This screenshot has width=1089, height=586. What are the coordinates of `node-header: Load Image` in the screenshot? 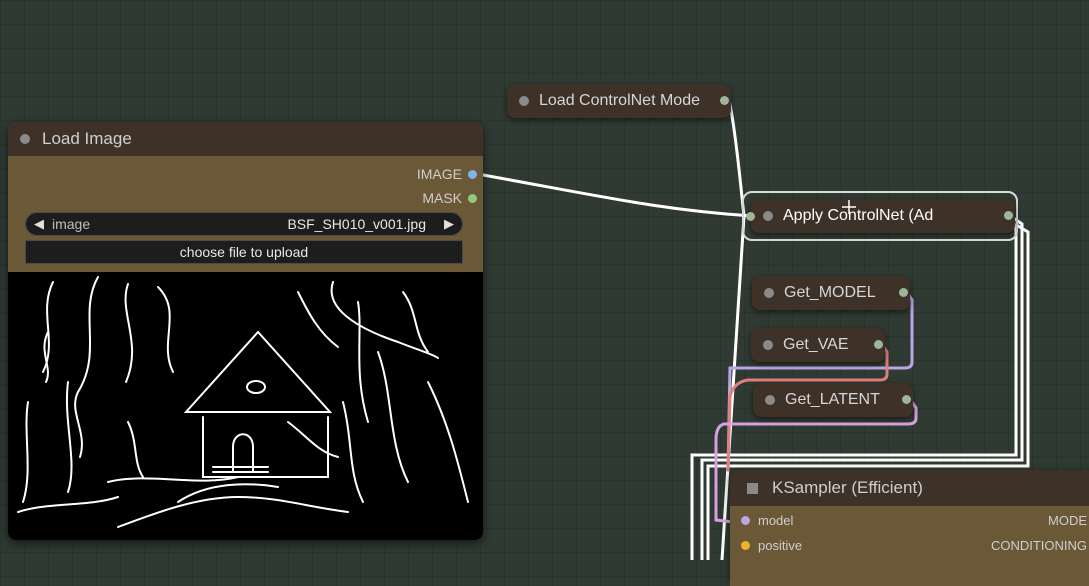 It's located at (245, 139).